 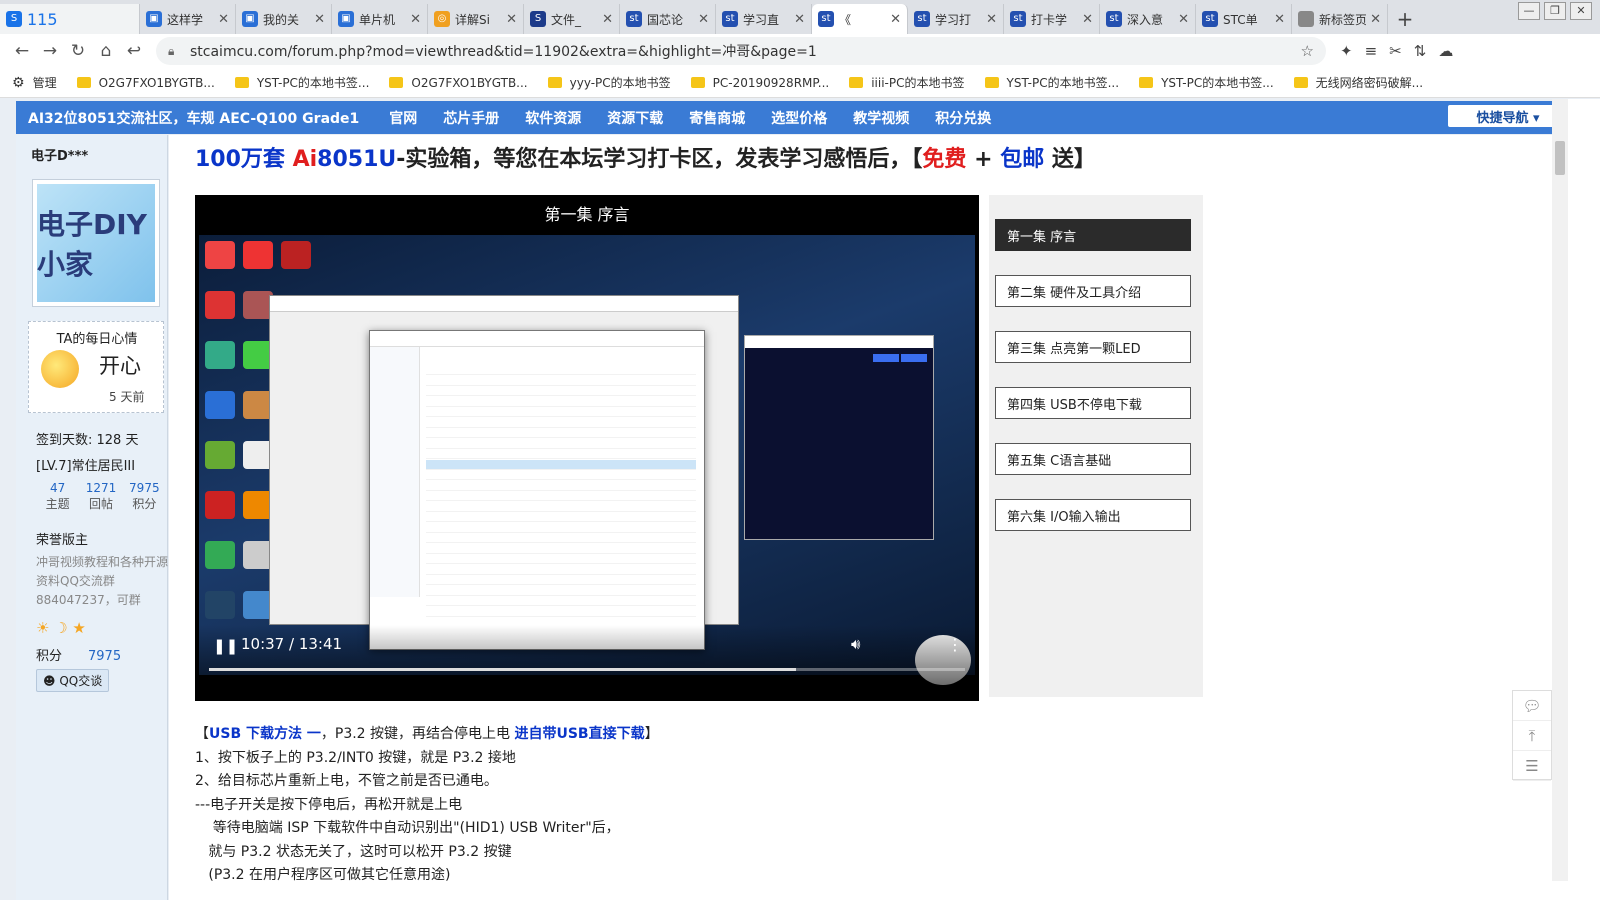 I want to click on bookmark-folder: yyy-PC的本地书签, so click(x=609, y=82).